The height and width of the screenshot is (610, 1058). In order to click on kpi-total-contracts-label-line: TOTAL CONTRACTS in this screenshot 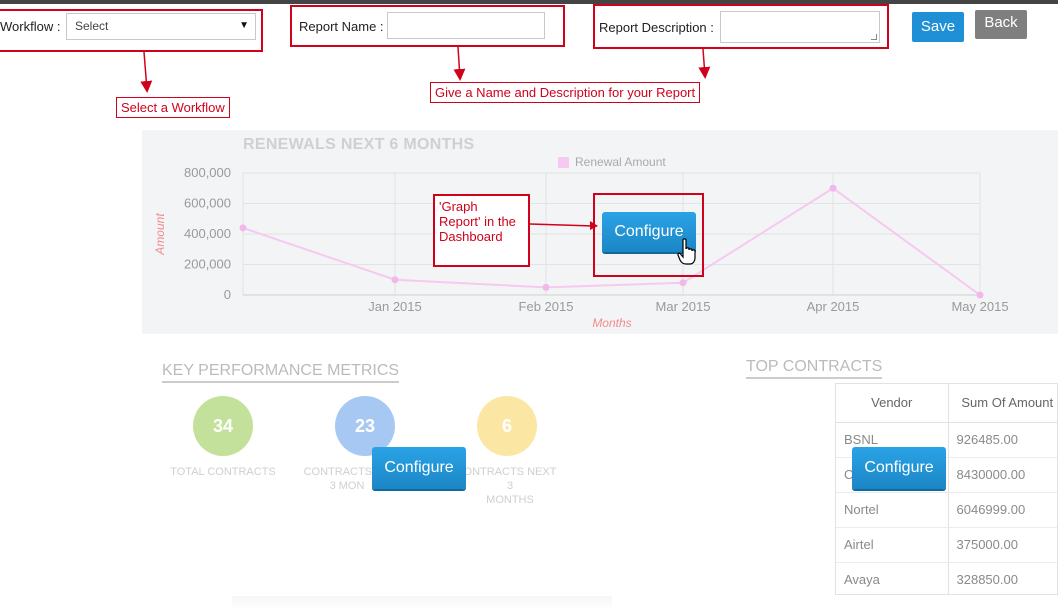, I will do `click(223, 472)`.